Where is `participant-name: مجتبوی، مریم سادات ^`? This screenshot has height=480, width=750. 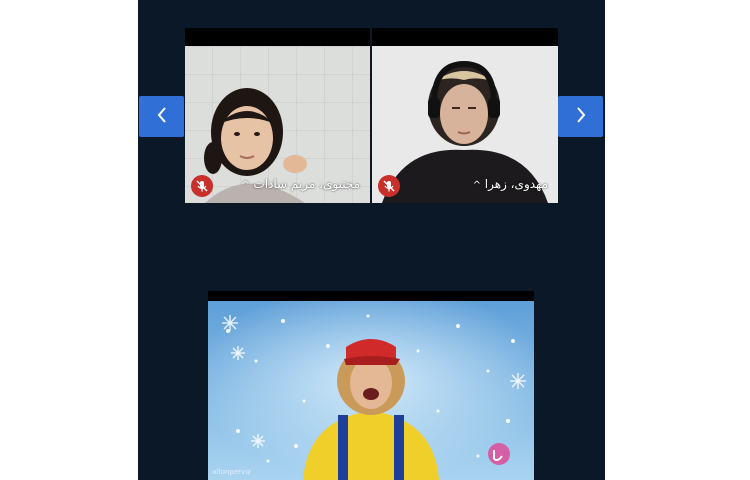
participant-name: مجتبوی، مریم سادات ^ is located at coordinates (298, 184).